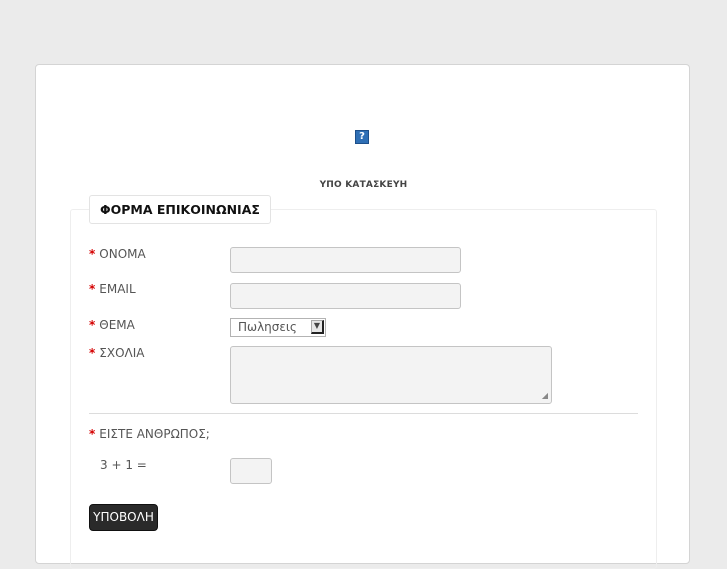  I want to click on subject-label: * ΘΕΜΑ, so click(112, 325).